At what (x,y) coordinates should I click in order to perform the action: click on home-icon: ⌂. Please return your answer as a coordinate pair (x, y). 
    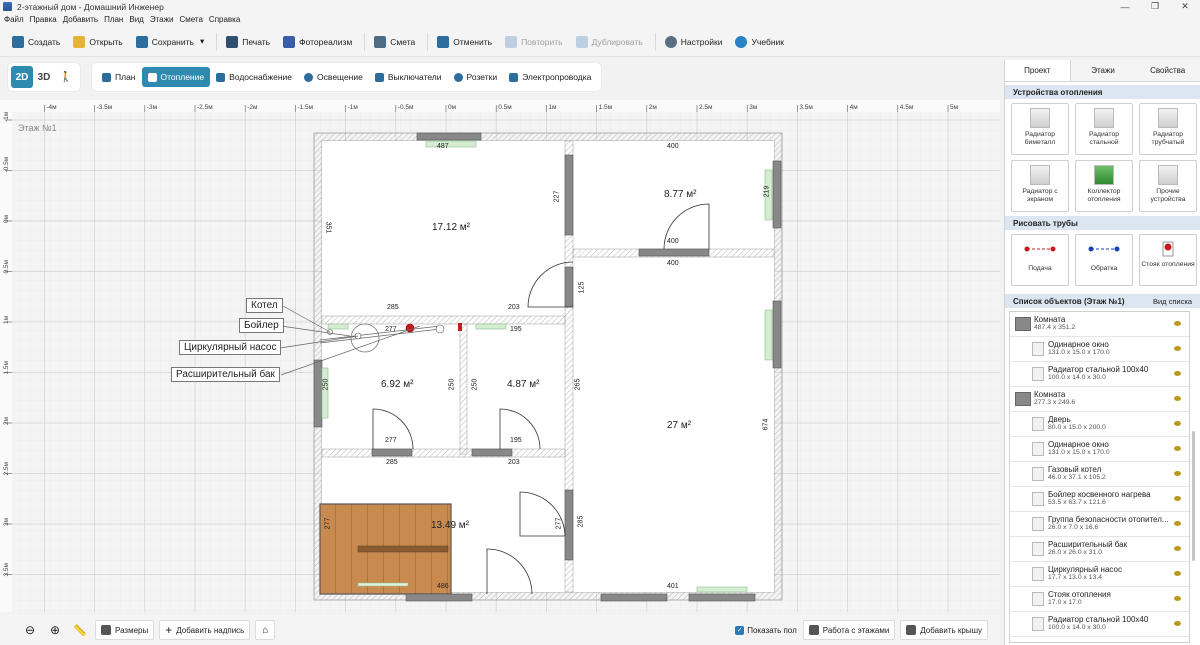
    Looking at the image, I should click on (265, 630).